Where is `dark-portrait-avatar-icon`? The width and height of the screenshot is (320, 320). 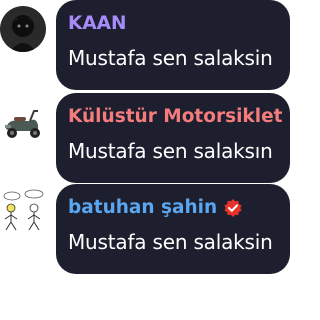
dark-portrait-avatar-icon is located at coordinates (23, 29).